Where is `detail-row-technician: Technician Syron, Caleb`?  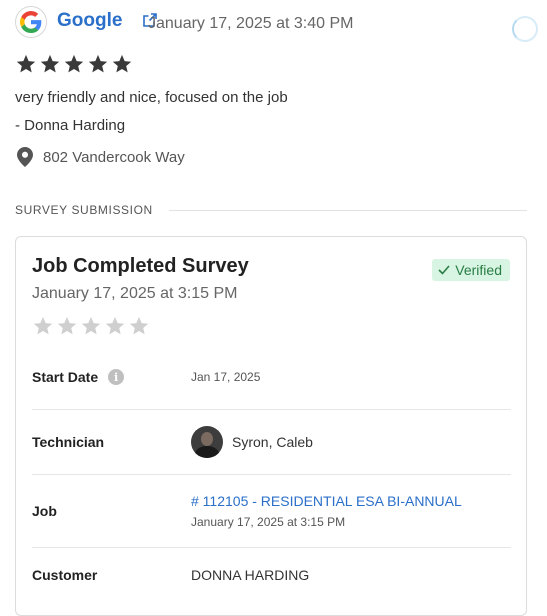 detail-row-technician: Technician Syron, Caleb is located at coordinates (271, 442).